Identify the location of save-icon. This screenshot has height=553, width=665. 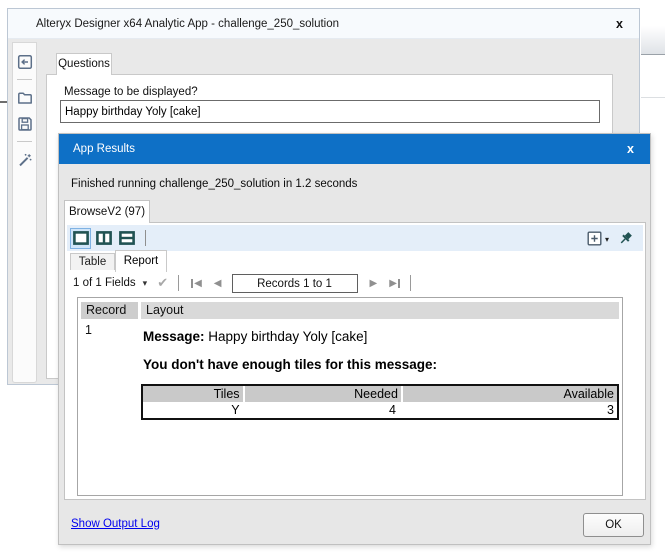
(24, 123).